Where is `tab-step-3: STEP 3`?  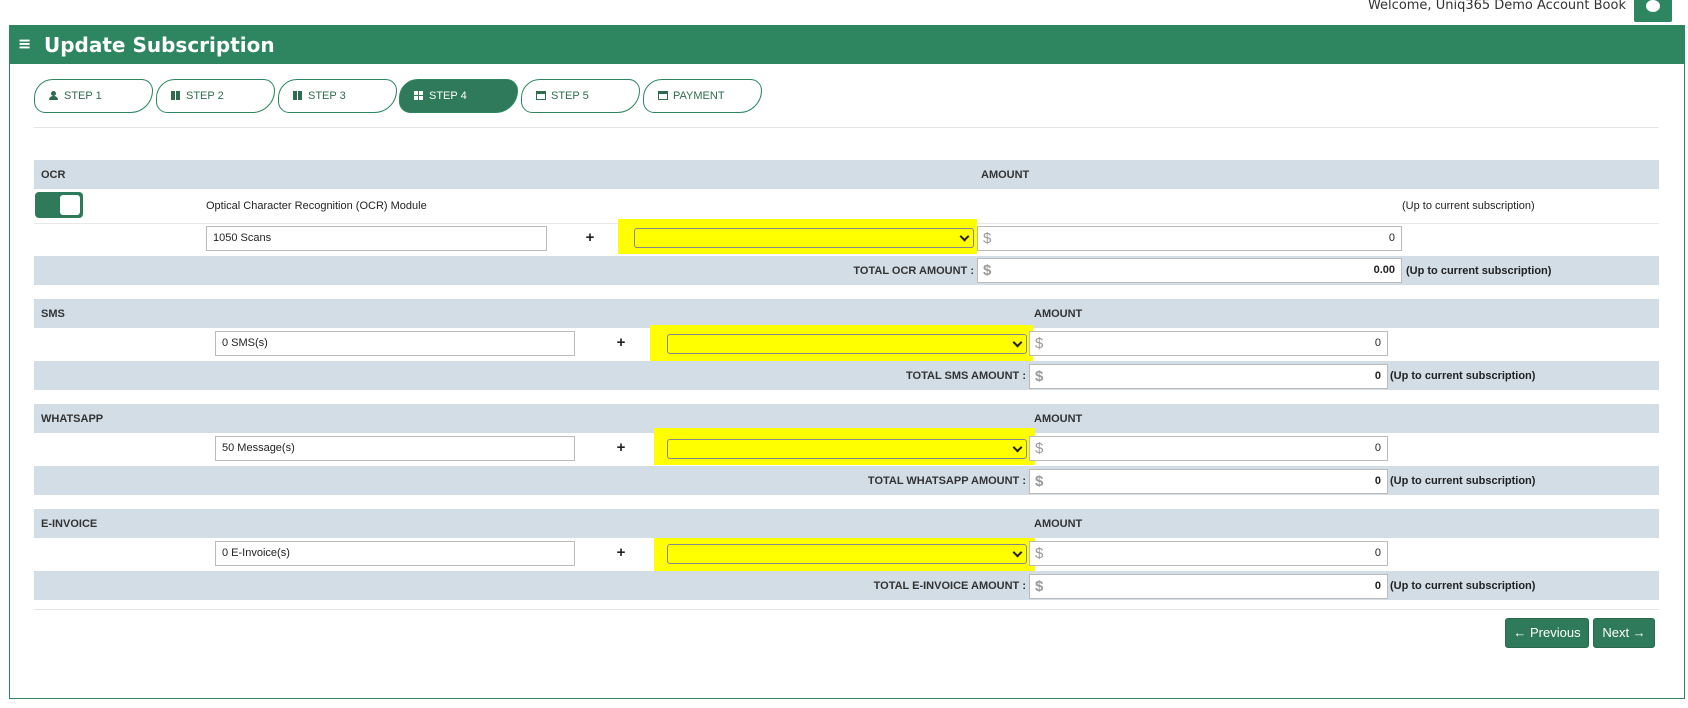
tab-step-3: STEP 3 is located at coordinates (337, 96).